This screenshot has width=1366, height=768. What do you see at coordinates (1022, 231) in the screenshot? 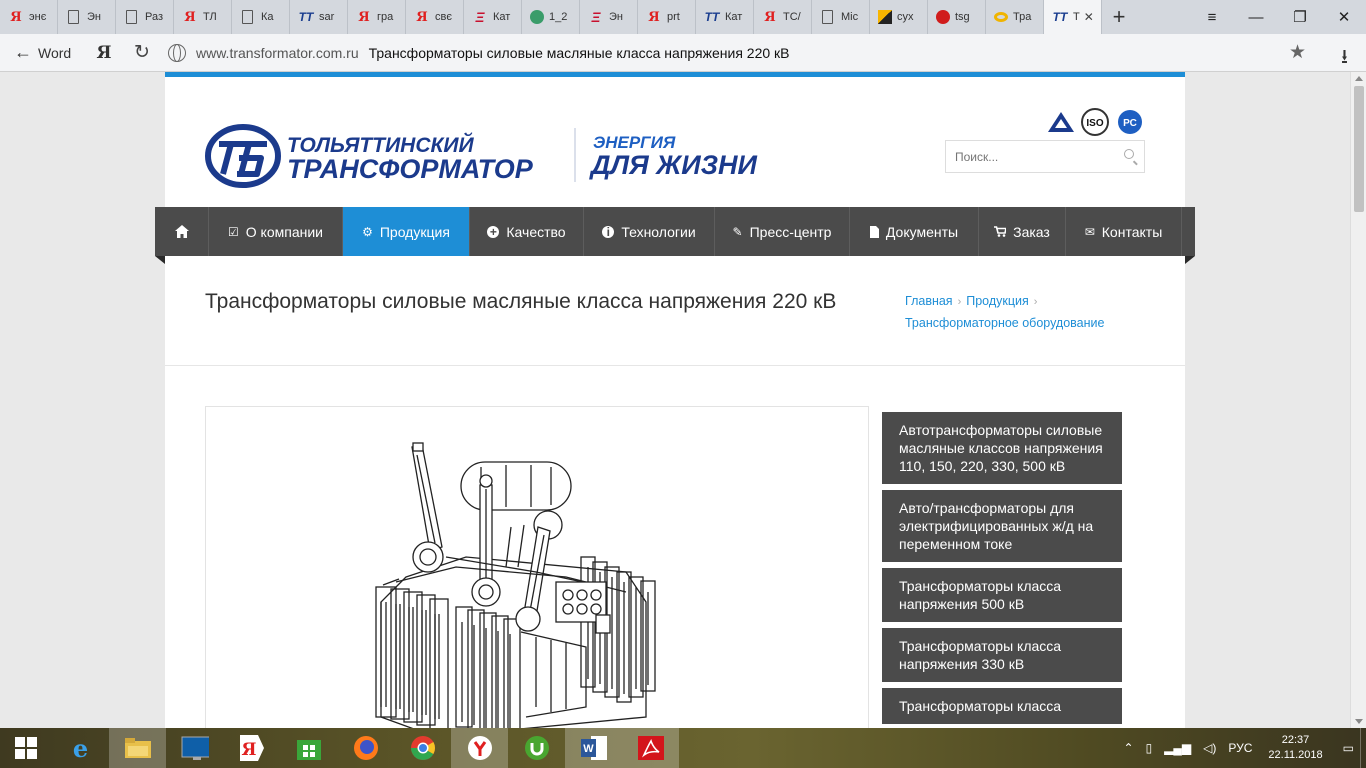
I see `nav-order: Заказ` at bounding box center [1022, 231].